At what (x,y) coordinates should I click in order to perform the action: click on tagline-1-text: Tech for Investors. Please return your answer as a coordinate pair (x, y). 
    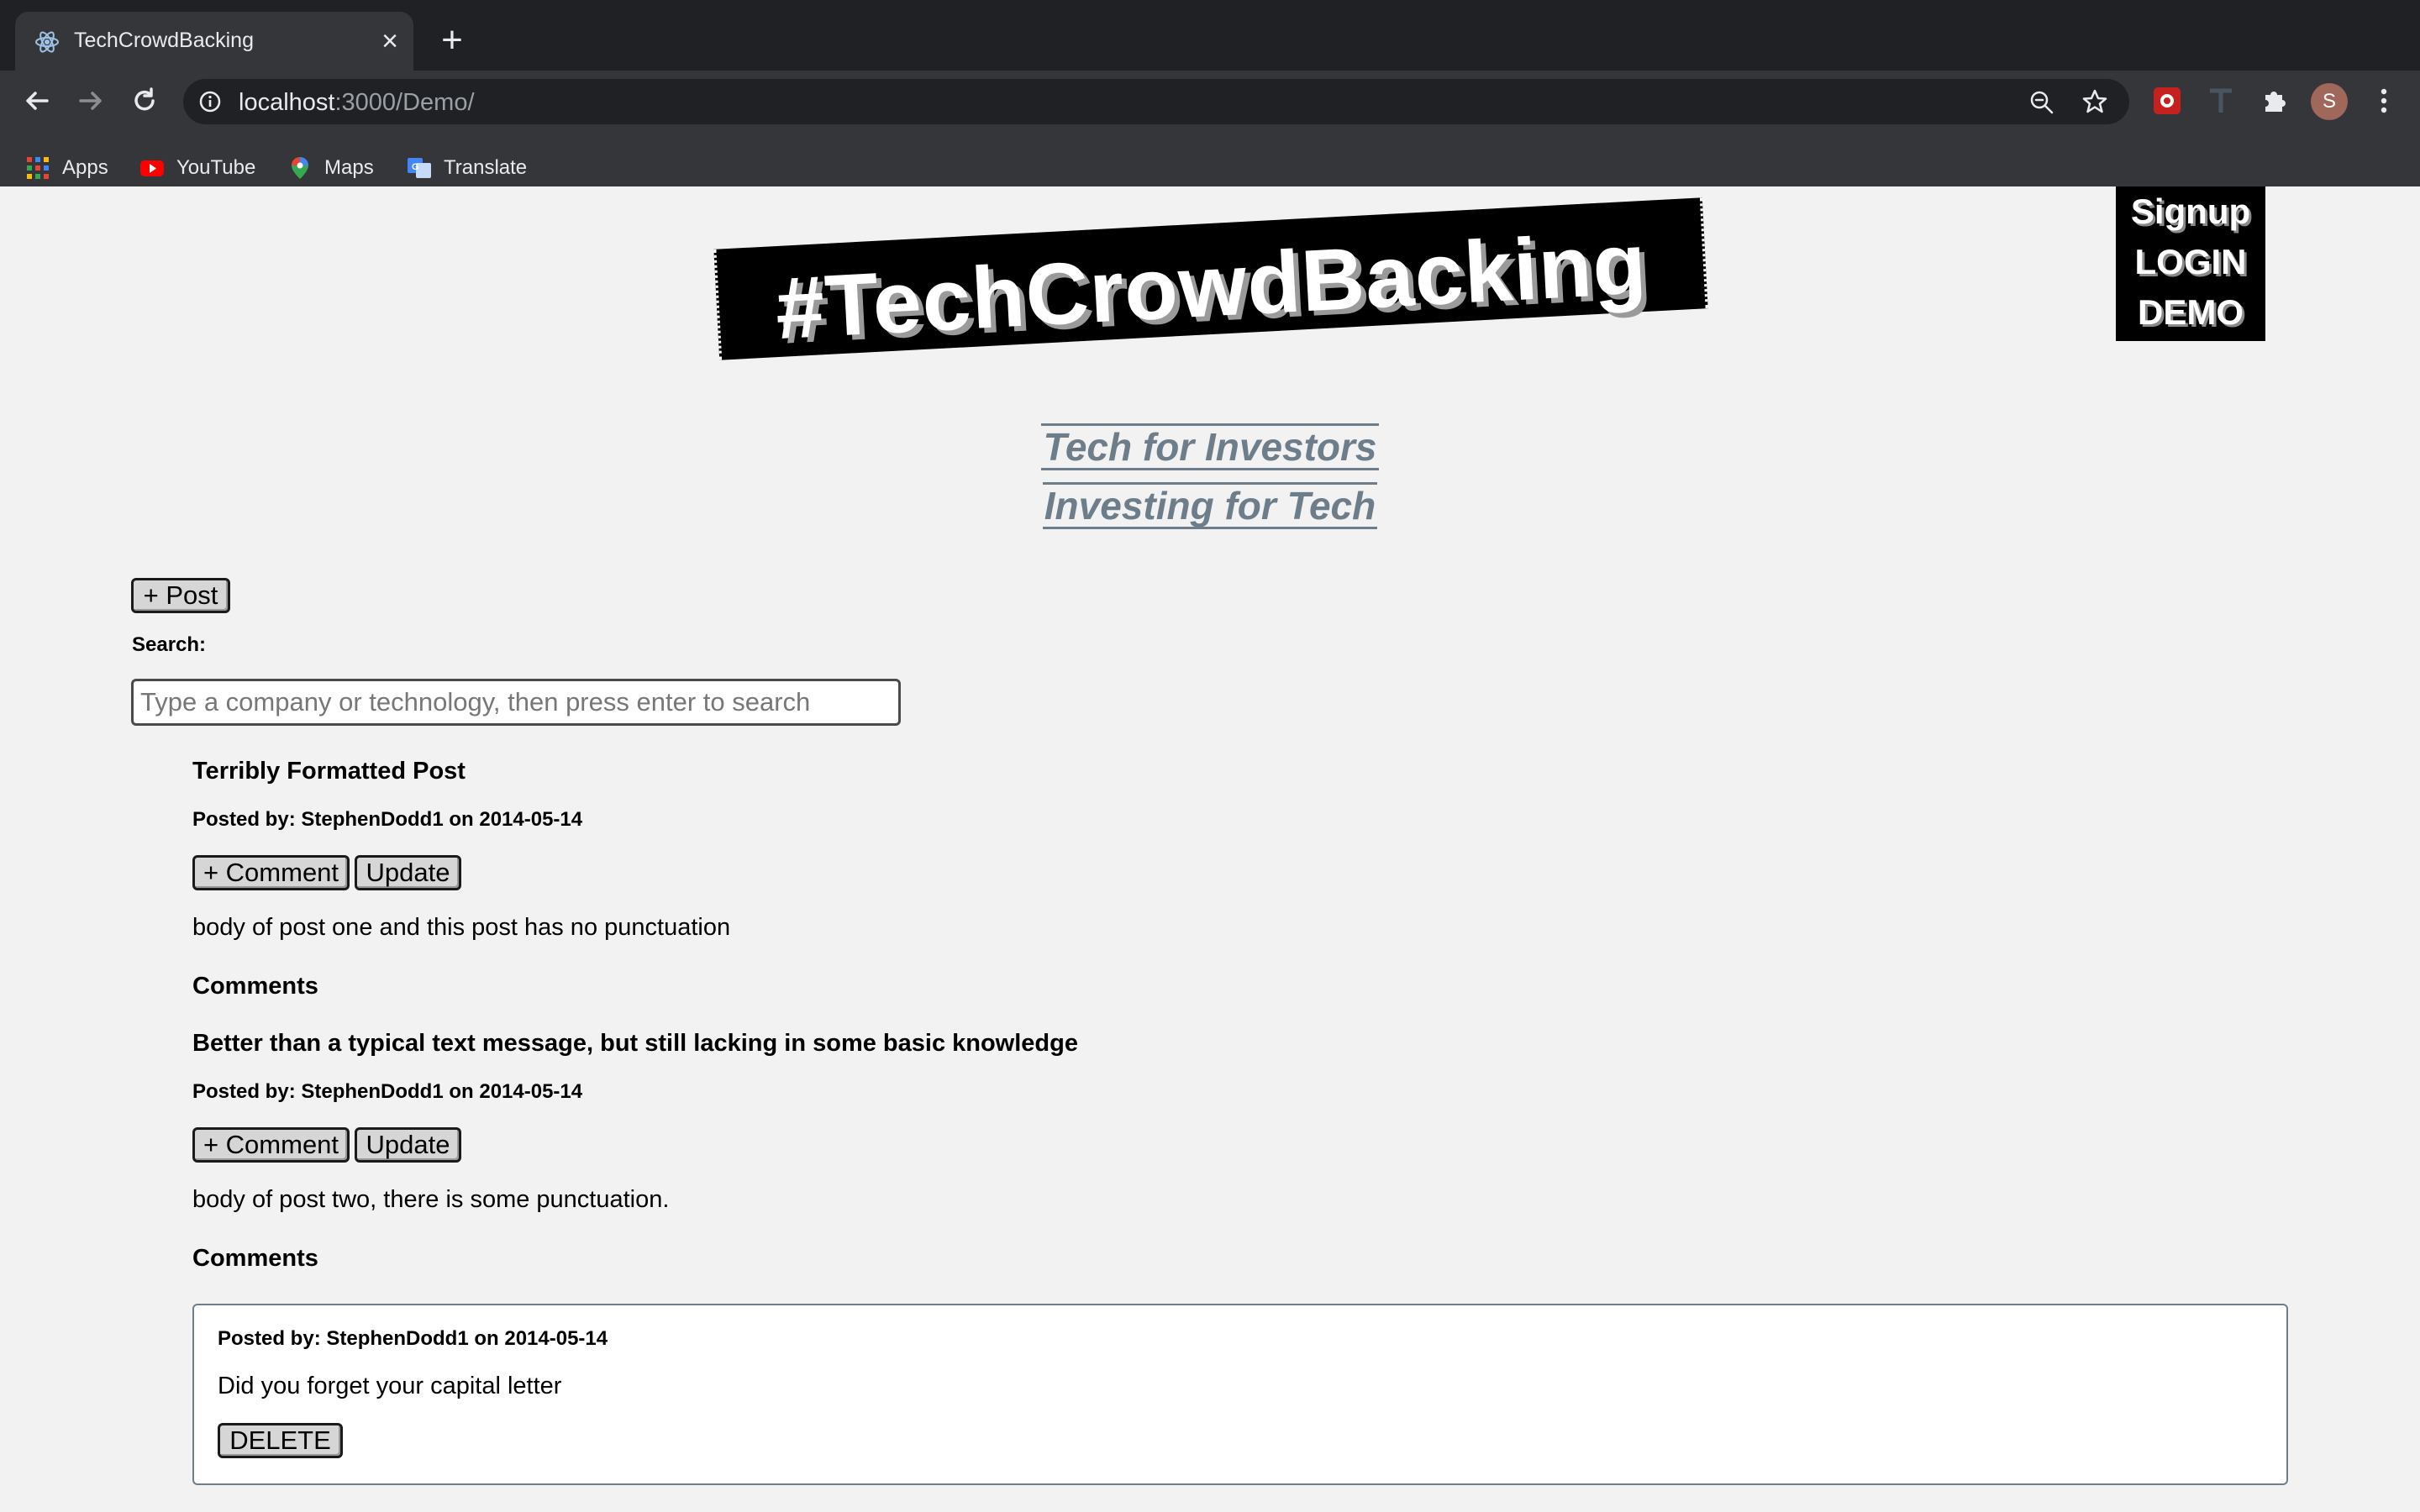
    Looking at the image, I should click on (1210, 446).